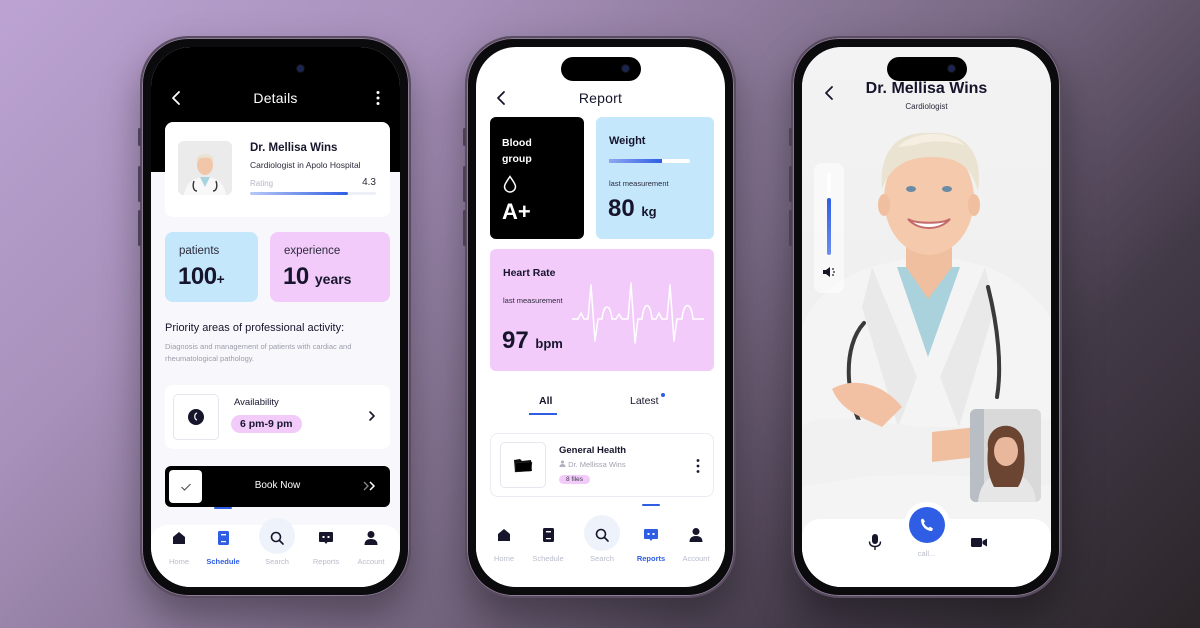 This screenshot has height=628, width=1200. I want to click on stat-card-experience: experience 10 years, so click(330, 267).